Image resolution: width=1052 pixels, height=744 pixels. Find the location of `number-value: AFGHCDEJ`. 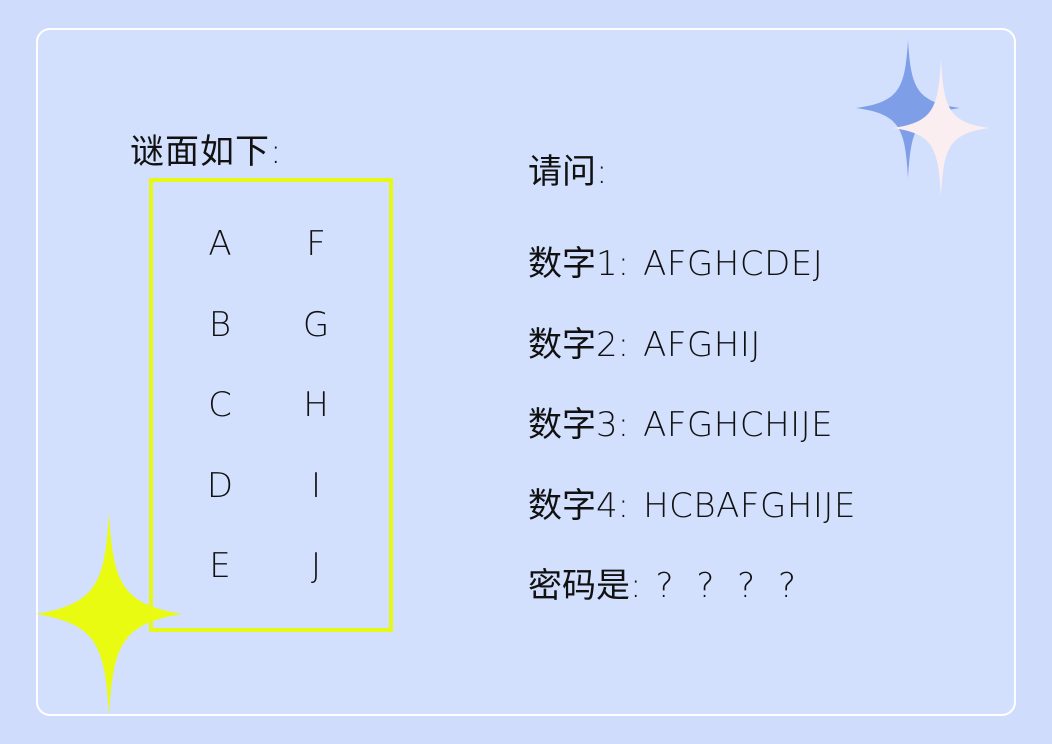

number-value: AFGHCDEJ is located at coordinates (733, 264).